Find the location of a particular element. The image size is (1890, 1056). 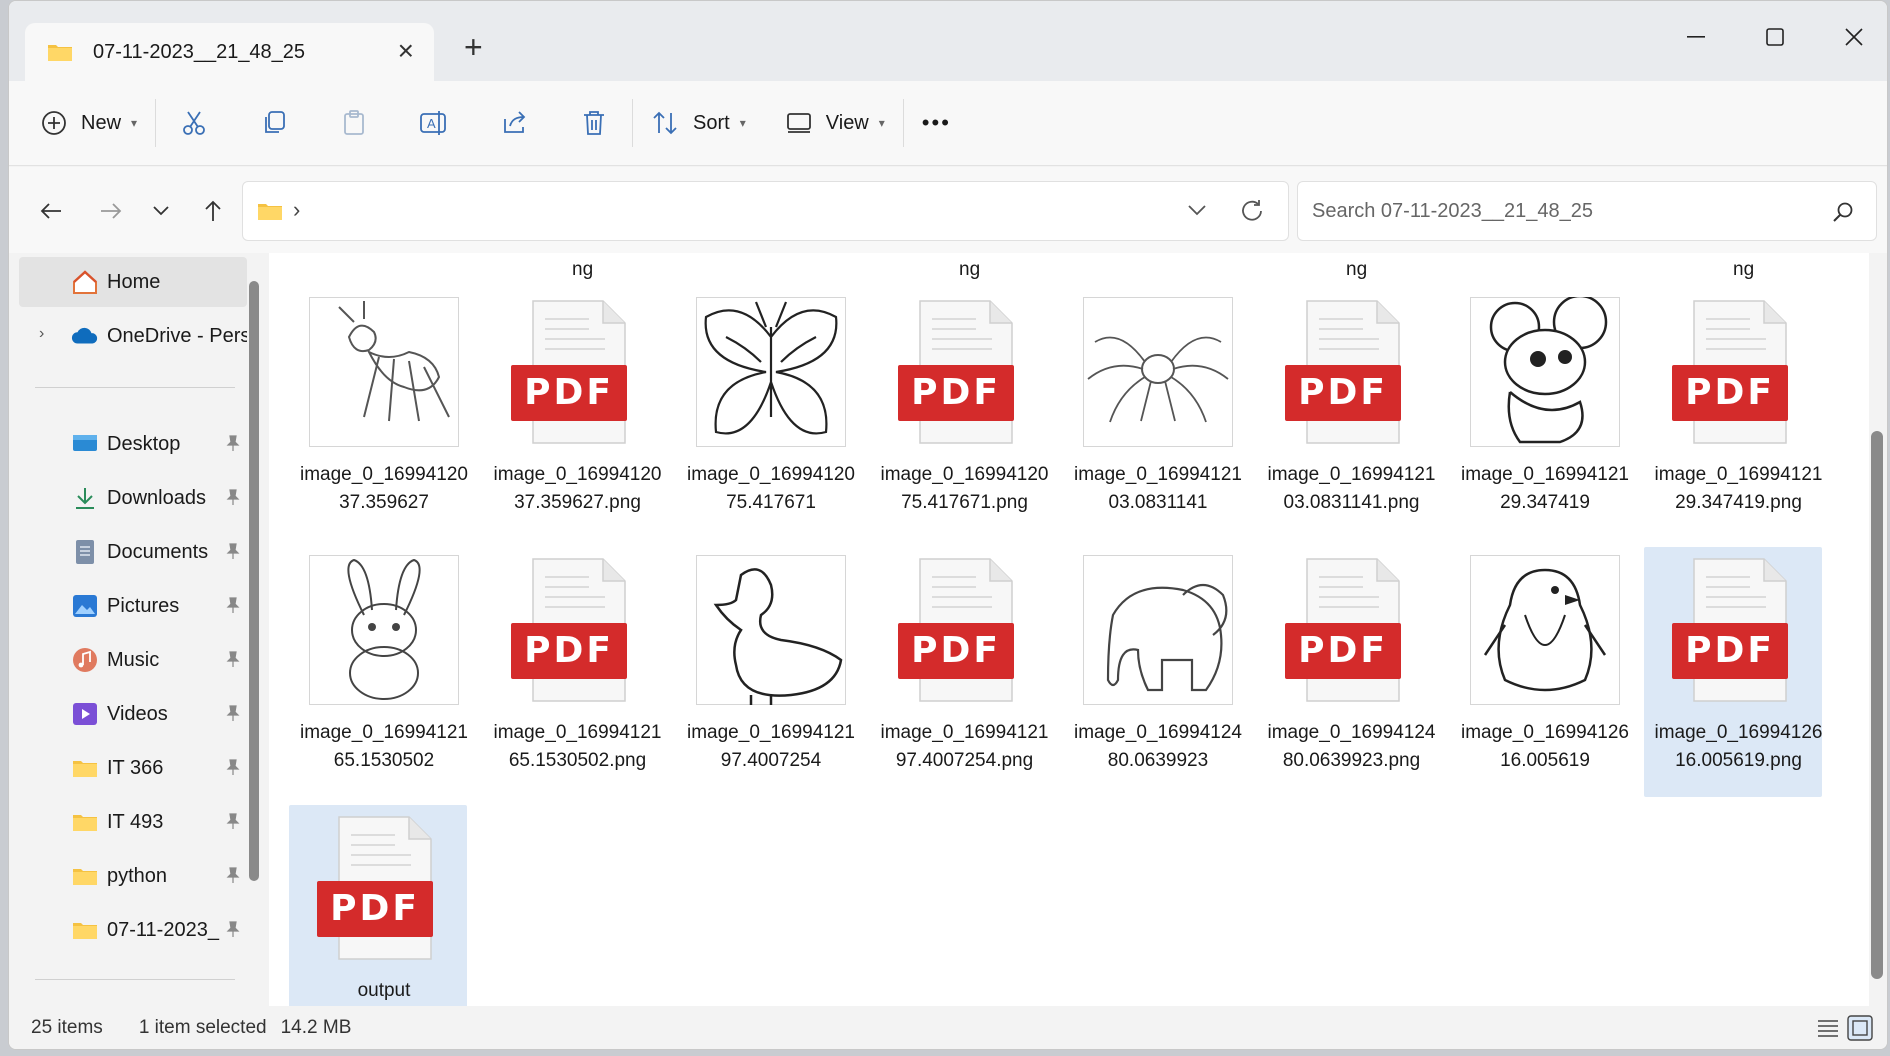

minimize-button is located at coordinates (1696, 37).